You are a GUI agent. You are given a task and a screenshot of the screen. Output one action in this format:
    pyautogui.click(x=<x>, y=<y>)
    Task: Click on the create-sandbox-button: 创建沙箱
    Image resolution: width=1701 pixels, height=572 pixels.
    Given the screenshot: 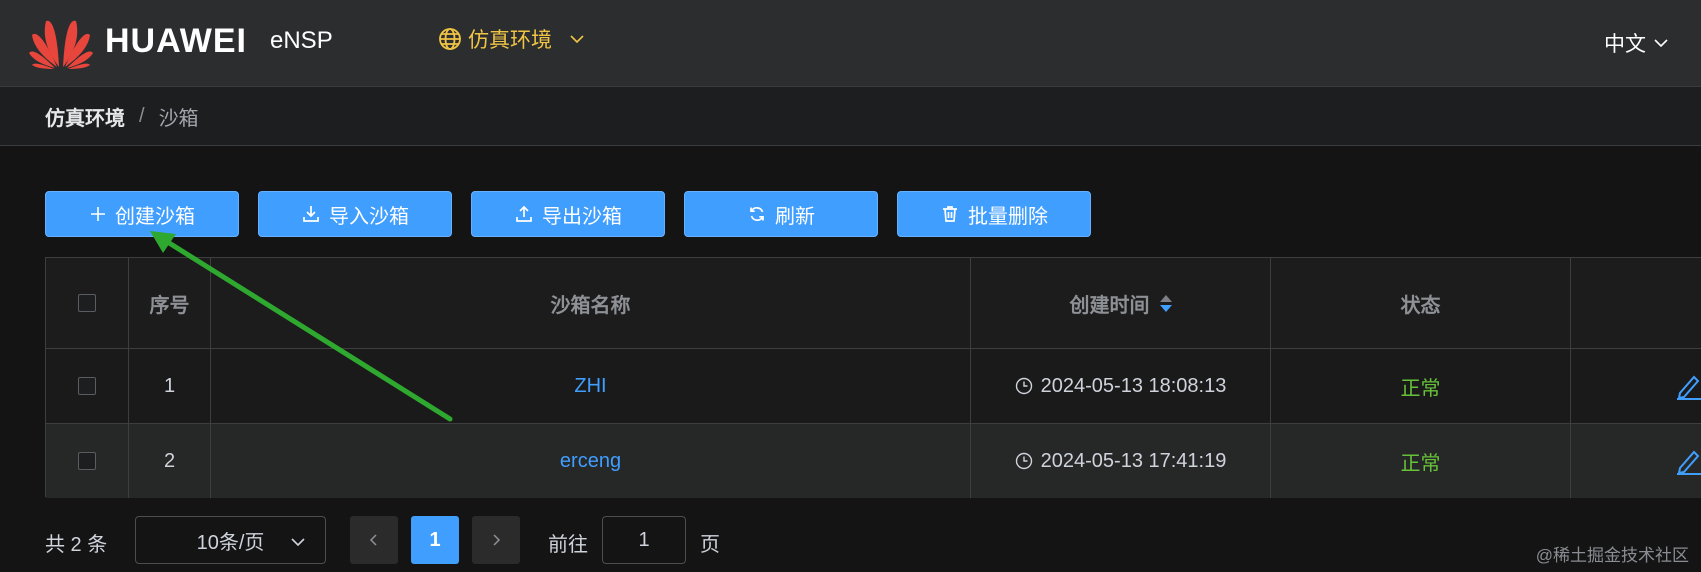 What is the action you would take?
    pyautogui.click(x=142, y=214)
    